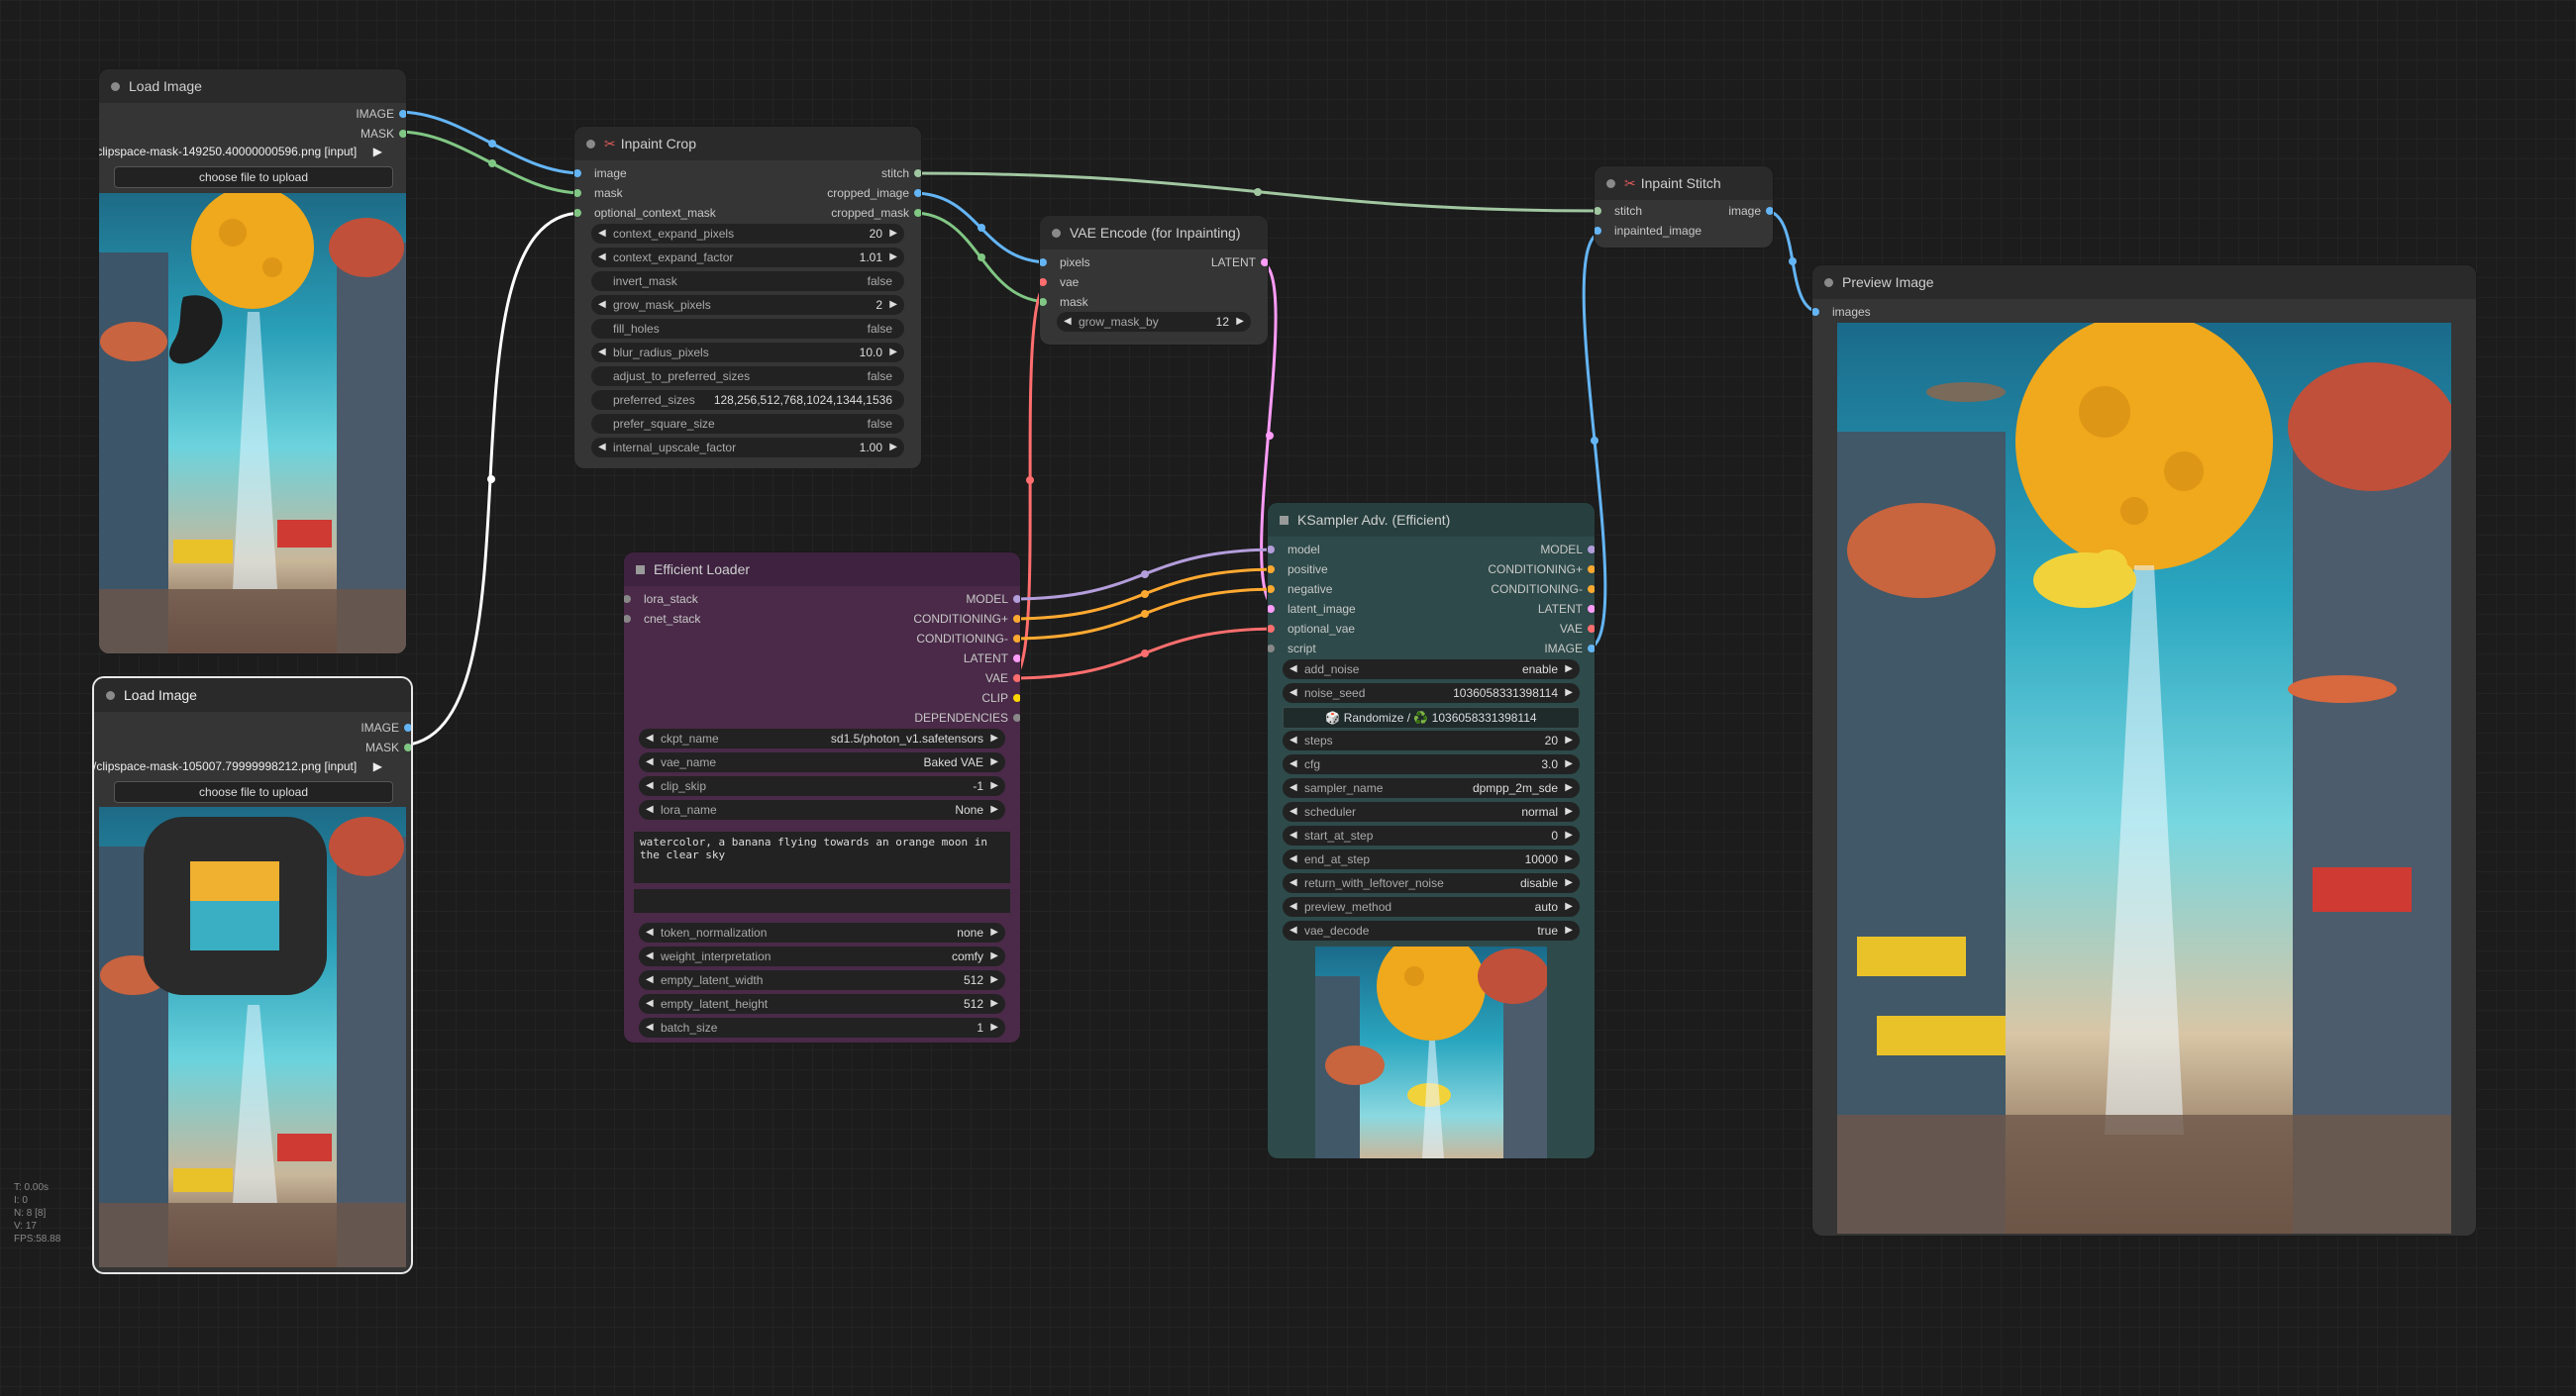  Describe the element at coordinates (1065, 262) in the screenshot. I see `input-pixels: pixels` at that location.